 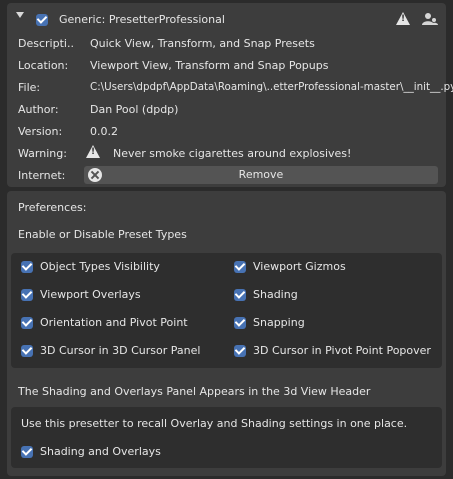 I want to click on row-label-location: Location:, so click(x=43, y=65).